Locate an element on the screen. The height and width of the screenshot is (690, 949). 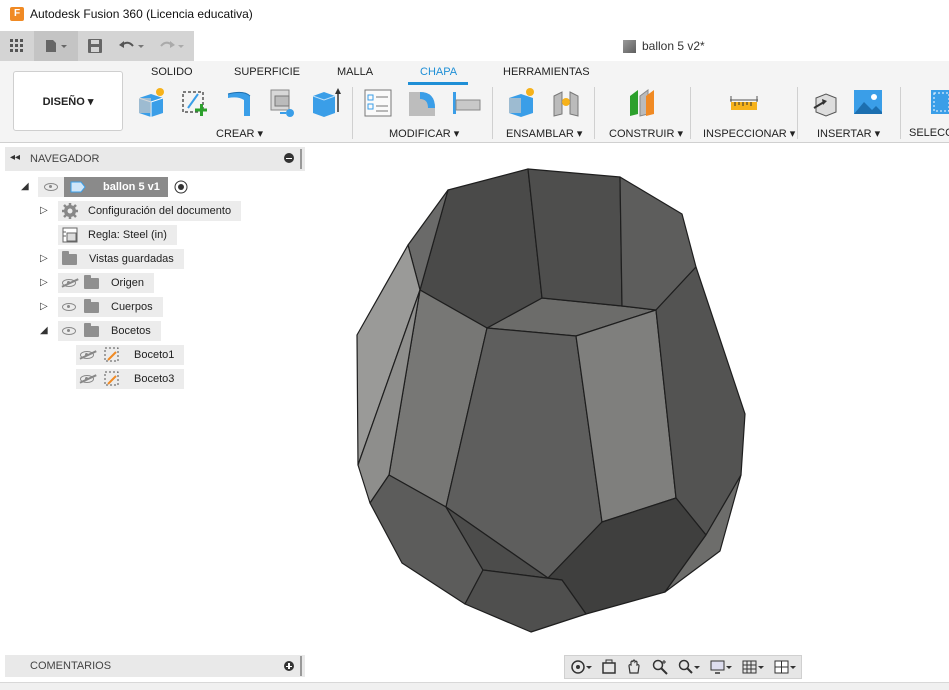
viewports-icon is located at coordinates (785, 667).